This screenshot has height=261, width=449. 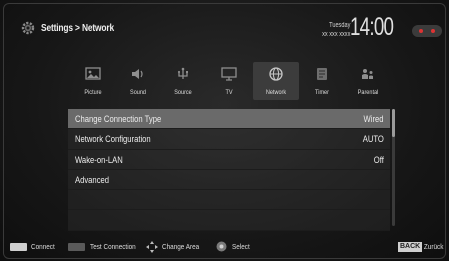 I want to click on media-key-icon, so click(x=76, y=247).